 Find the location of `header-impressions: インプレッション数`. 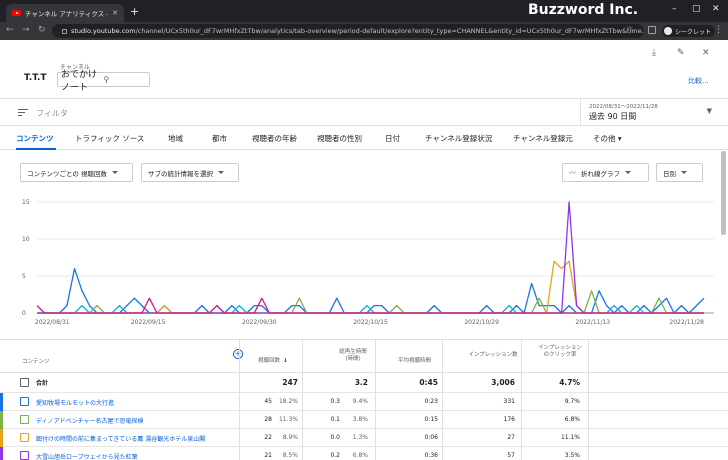

header-impressions: インプレッション数 is located at coordinates (493, 355).